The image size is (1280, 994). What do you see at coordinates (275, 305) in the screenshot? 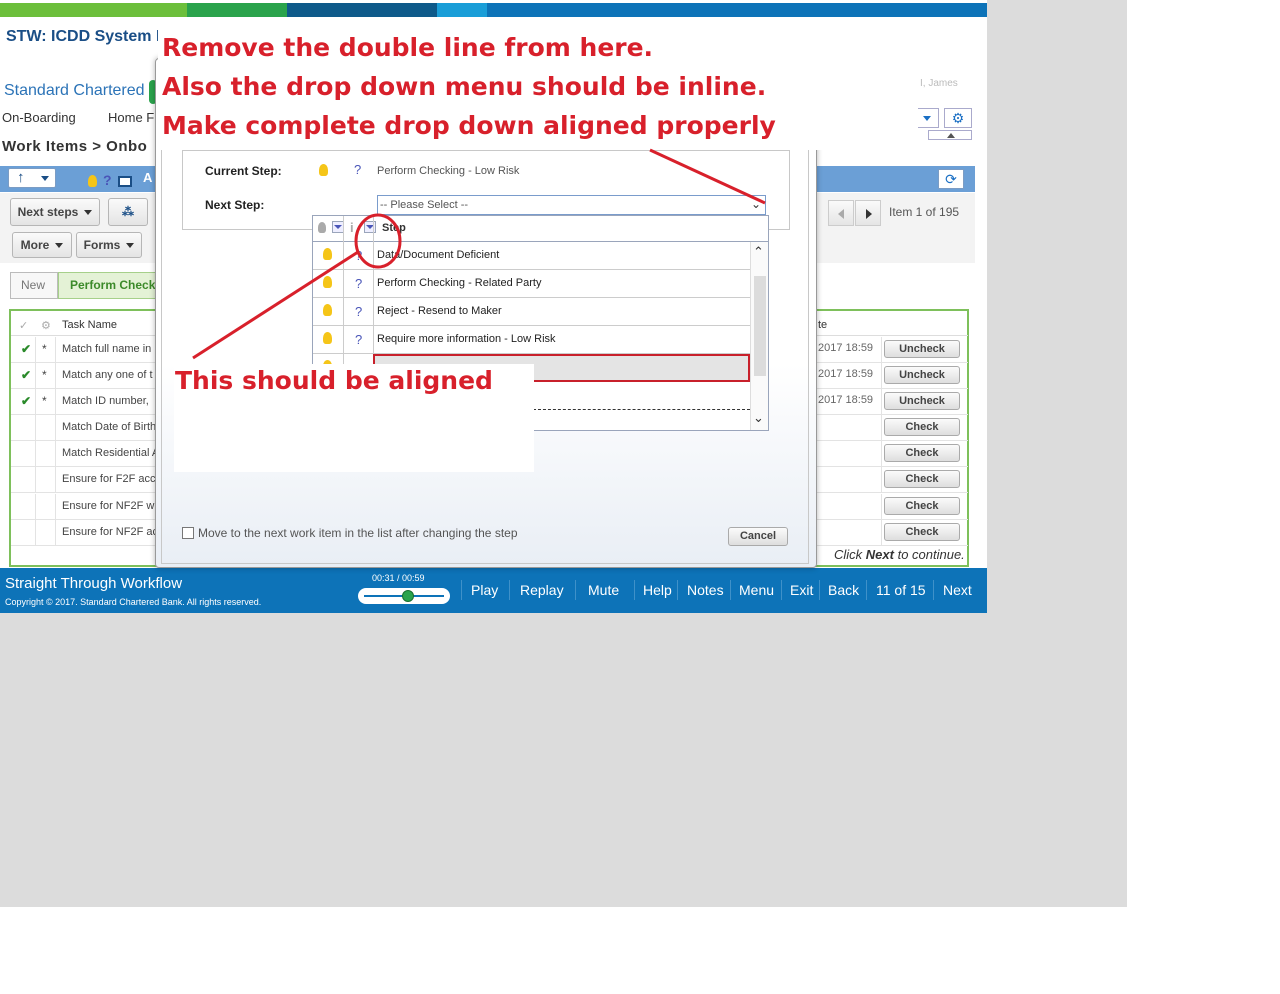
I see `annotation-pointer-line` at bounding box center [275, 305].